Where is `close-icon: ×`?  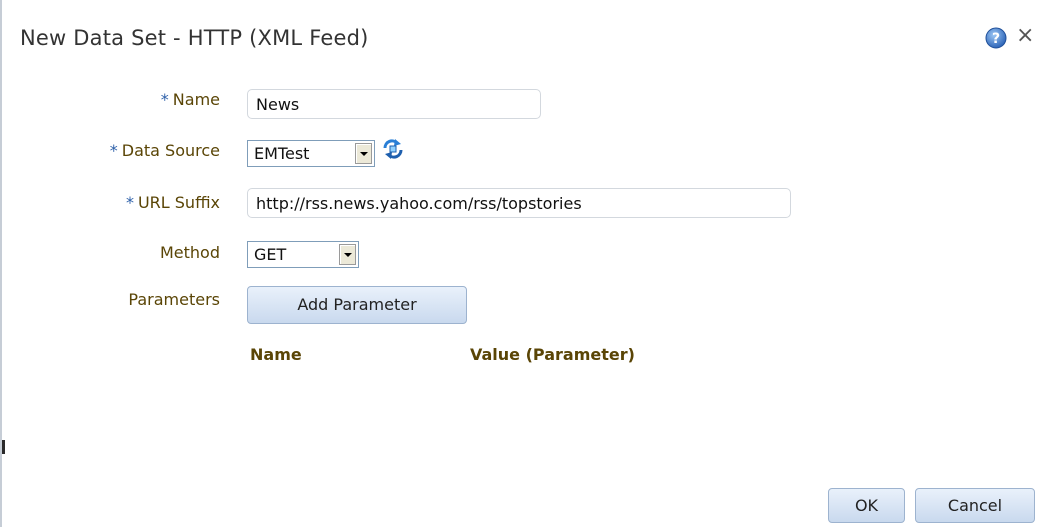 close-icon: × is located at coordinates (1025, 36).